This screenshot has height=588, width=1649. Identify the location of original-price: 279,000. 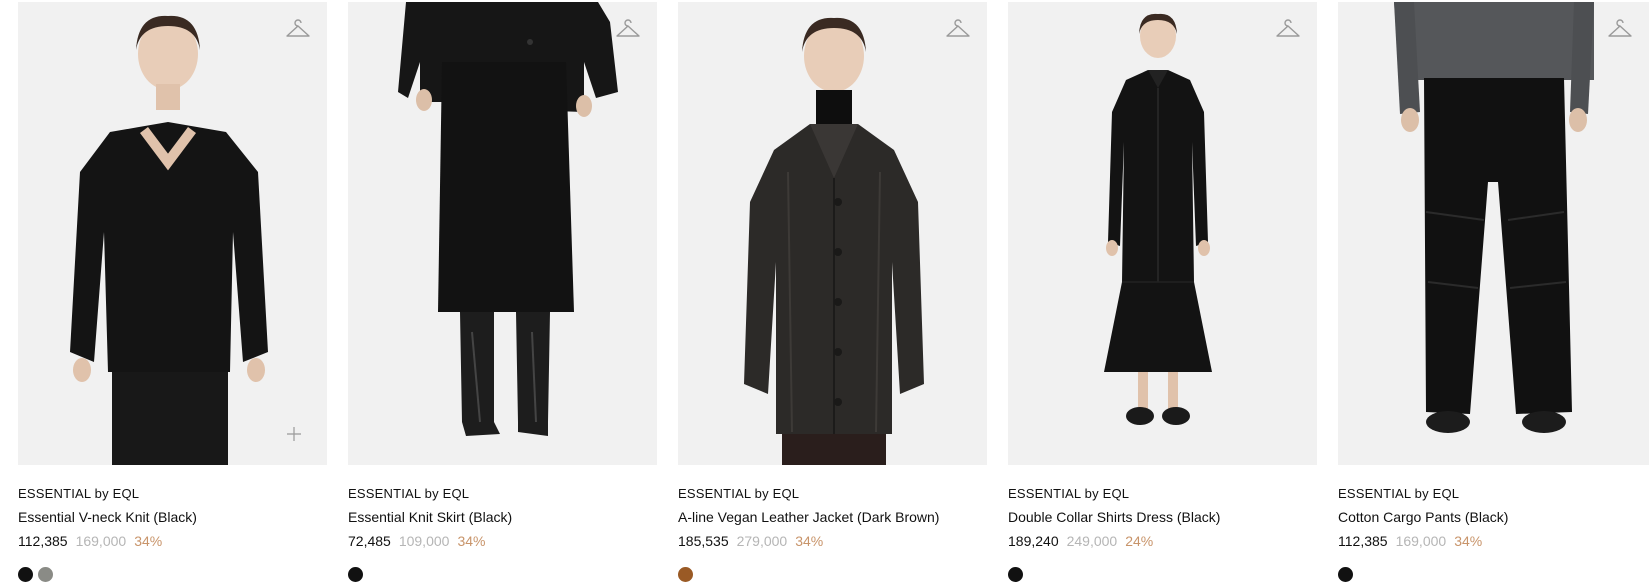
(762, 541).